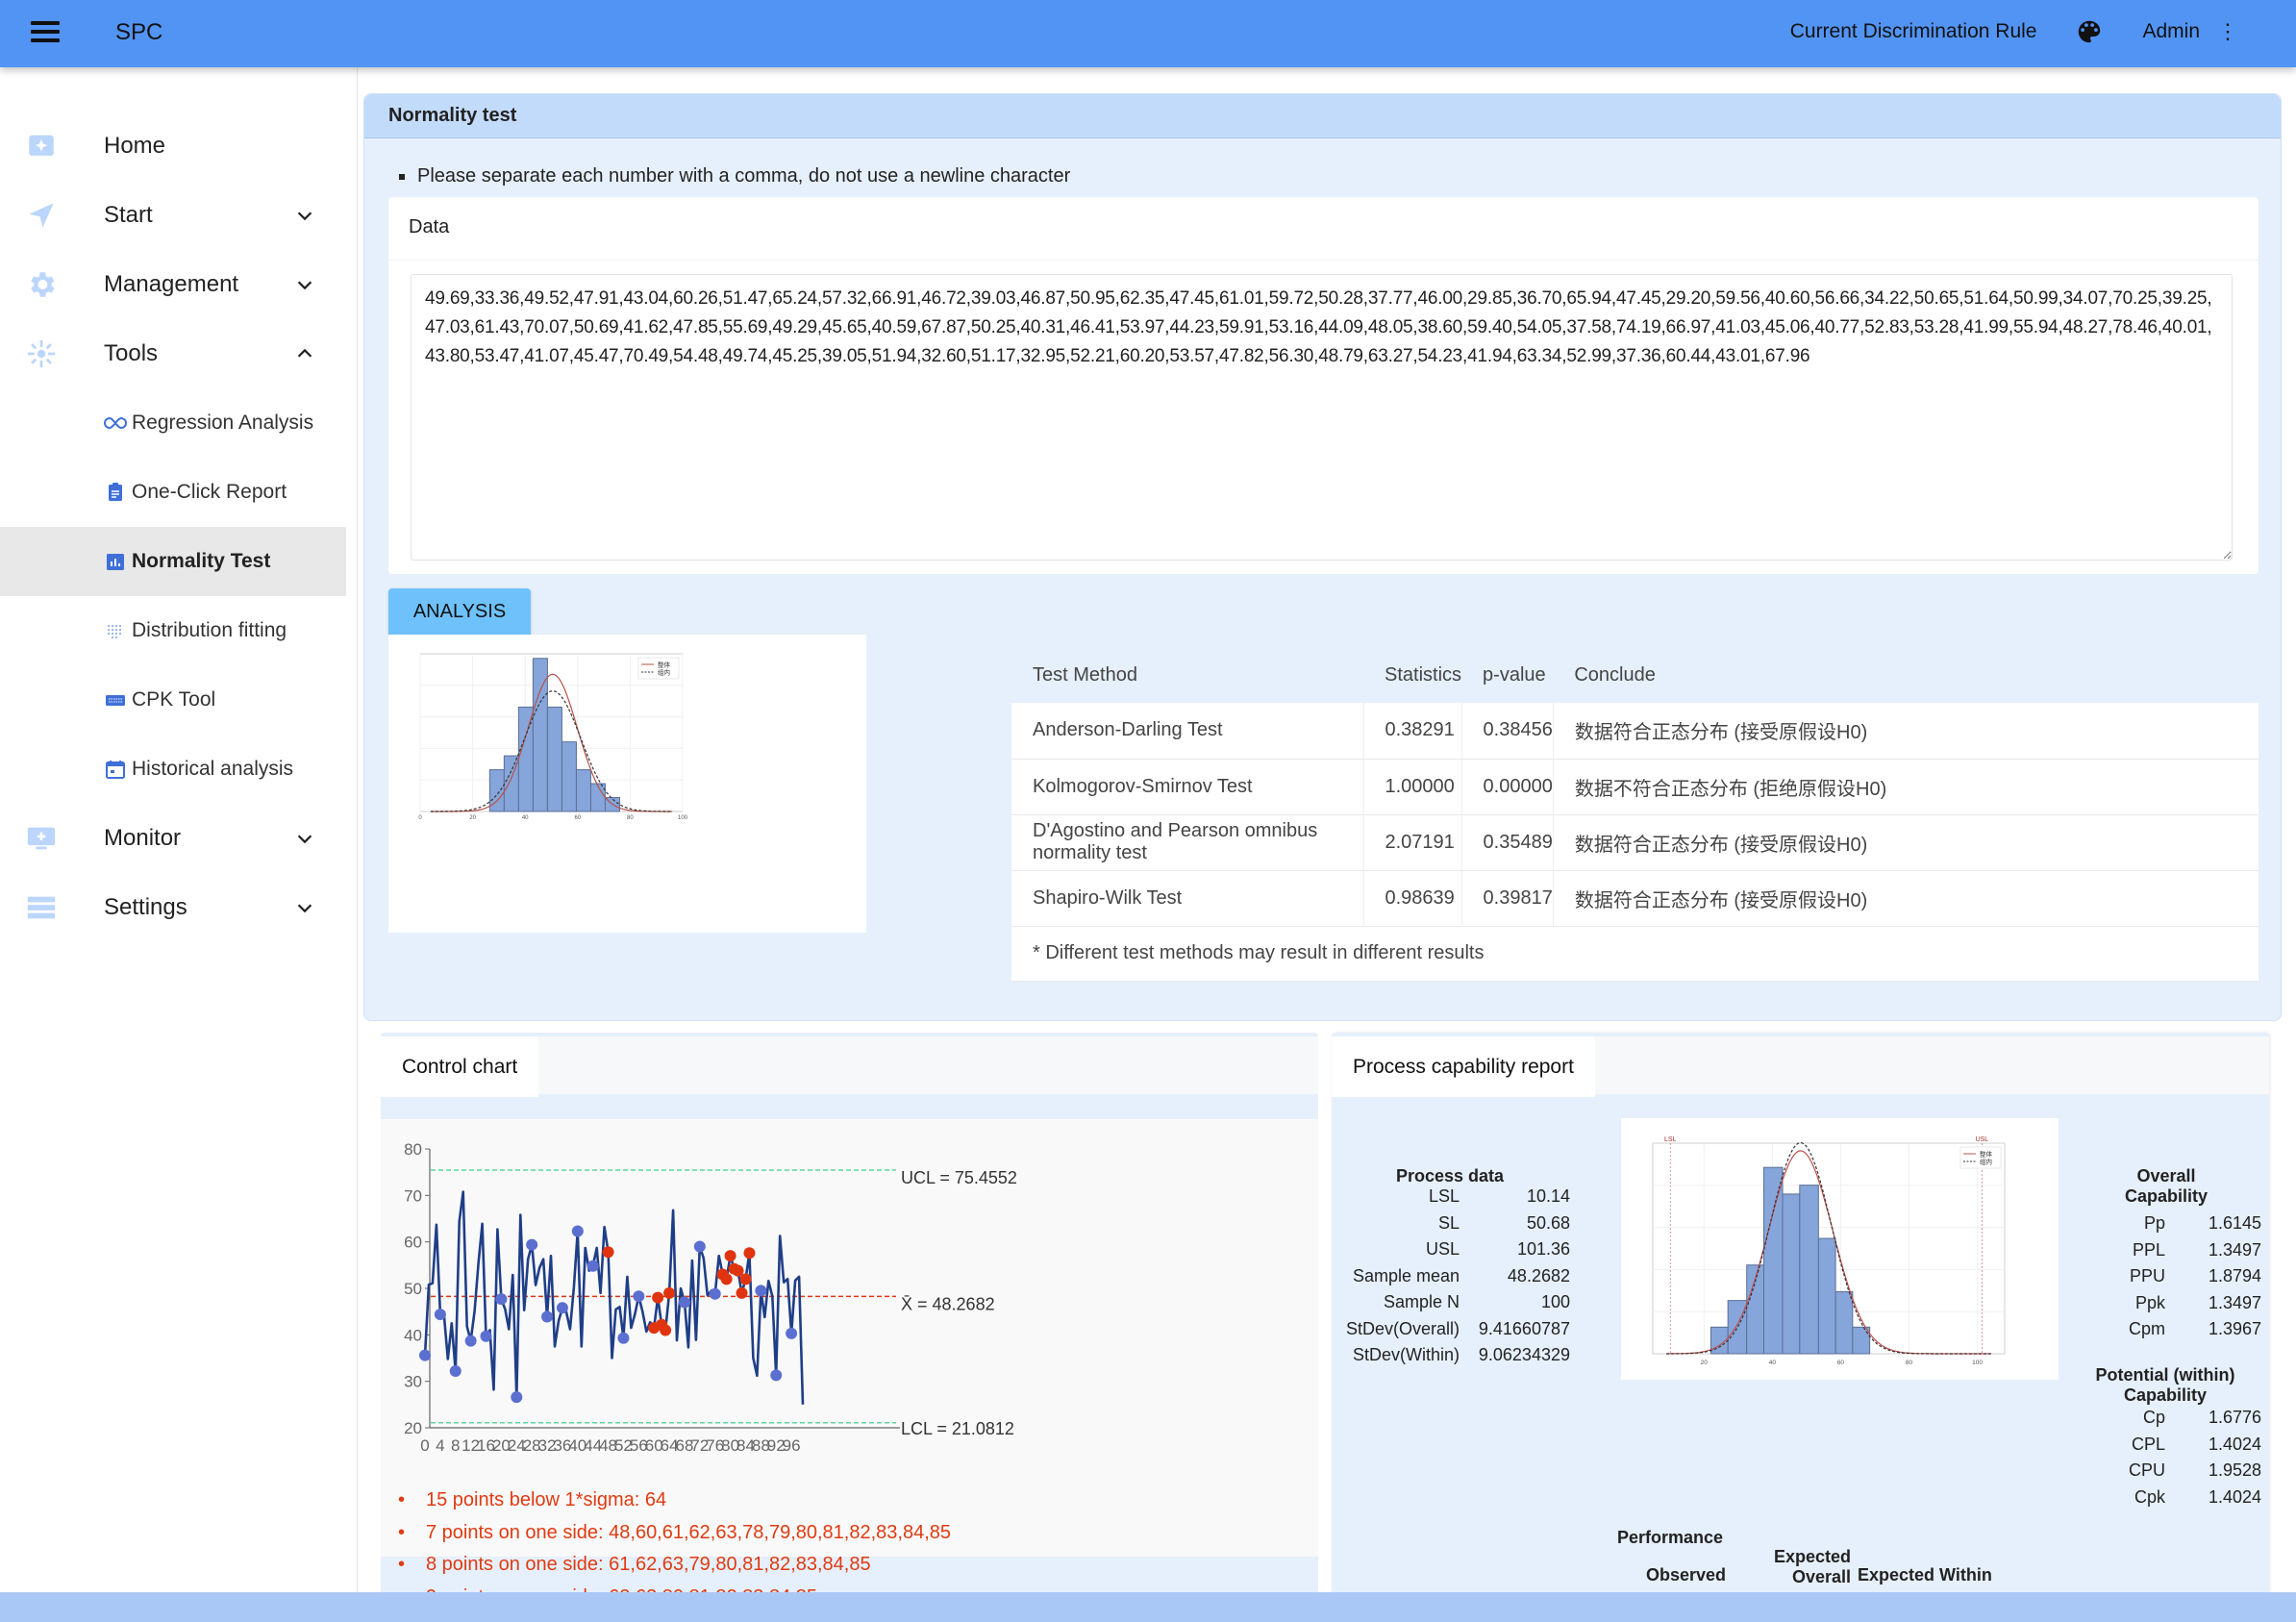  What do you see at coordinates (173, 492) in the screenshot?
I see `sidebar-item-one-click-report: One-Click Report` at bounding box center [173, 492].